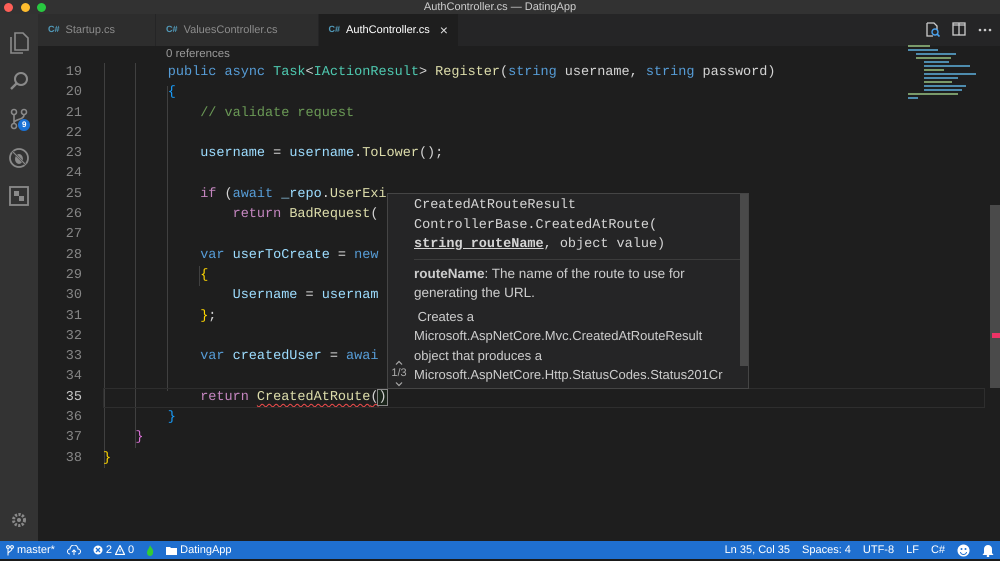 The height and width of the screenshot is (561, 1000). I want to click on overload-counter: 1/3, so click(399, 373).